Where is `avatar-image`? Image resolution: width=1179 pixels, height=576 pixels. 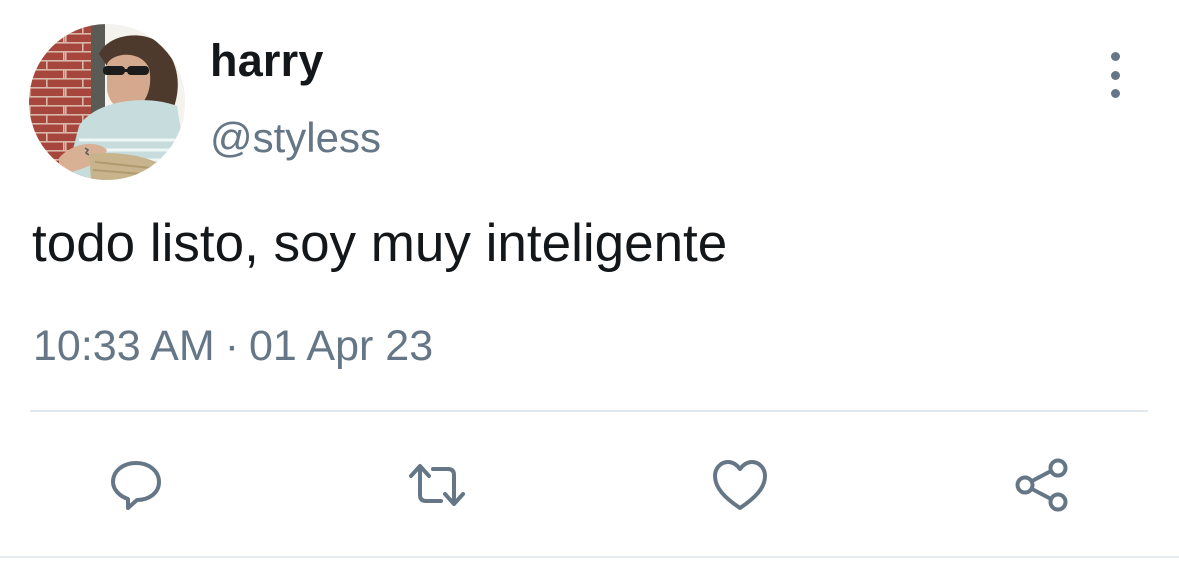
avatar-image is located at coordinates (107, 102).